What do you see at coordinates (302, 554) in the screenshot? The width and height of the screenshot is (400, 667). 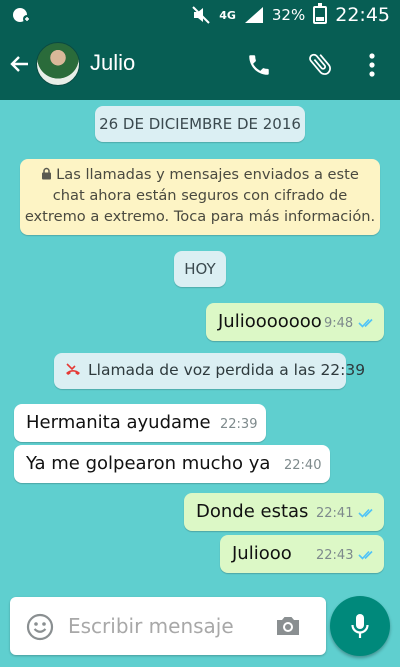 I see `message-bubble-outgoing: Juliooo 22:43` at bounding box center [302, 554].